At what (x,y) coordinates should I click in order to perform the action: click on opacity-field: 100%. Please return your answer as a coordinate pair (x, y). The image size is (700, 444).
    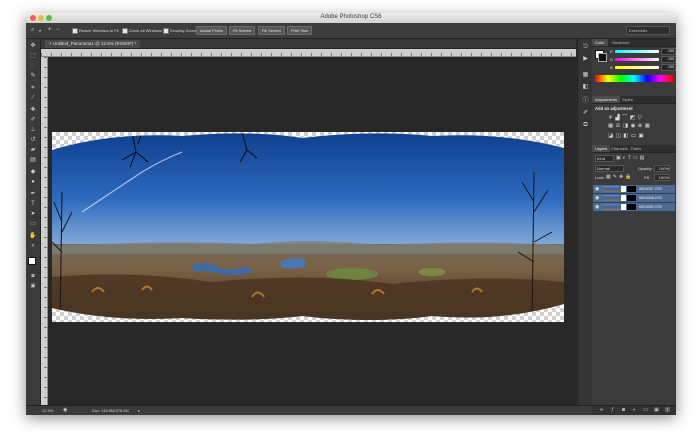
    Looking at the image, I should click on (662, 168).